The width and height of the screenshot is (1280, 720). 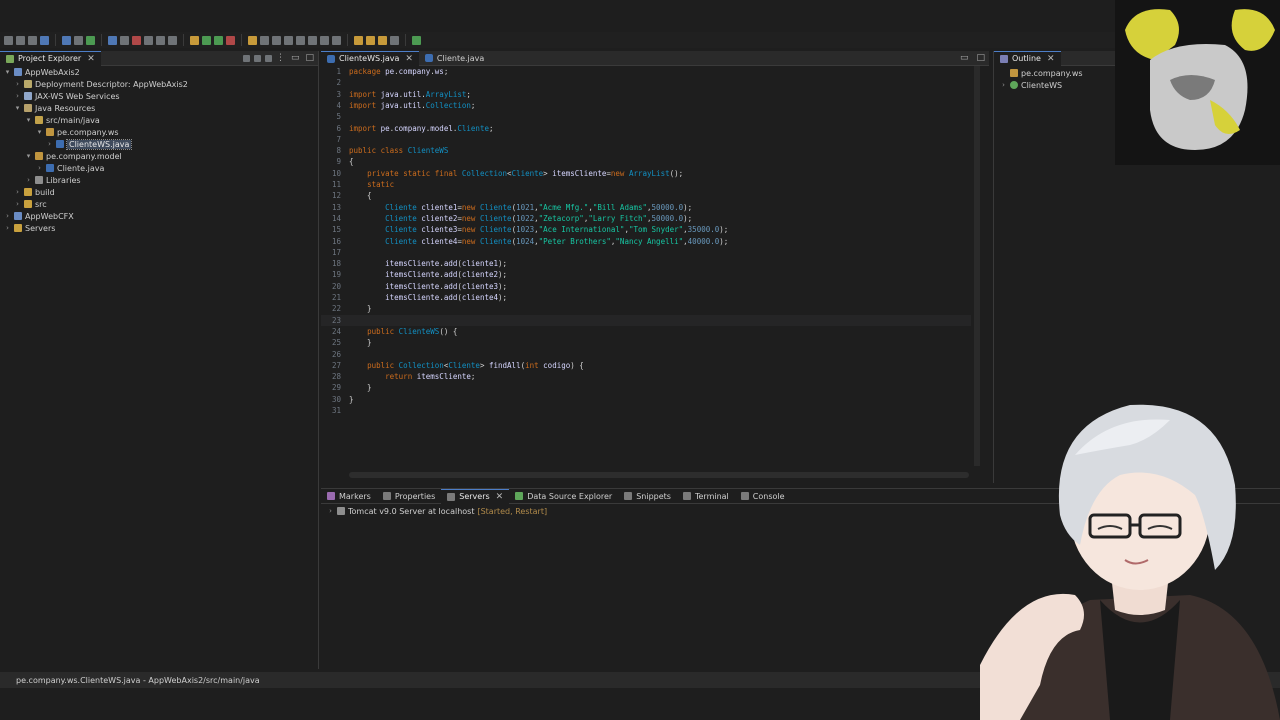 I want to click on run-dropdown-icon, so click(x=218, y=40).